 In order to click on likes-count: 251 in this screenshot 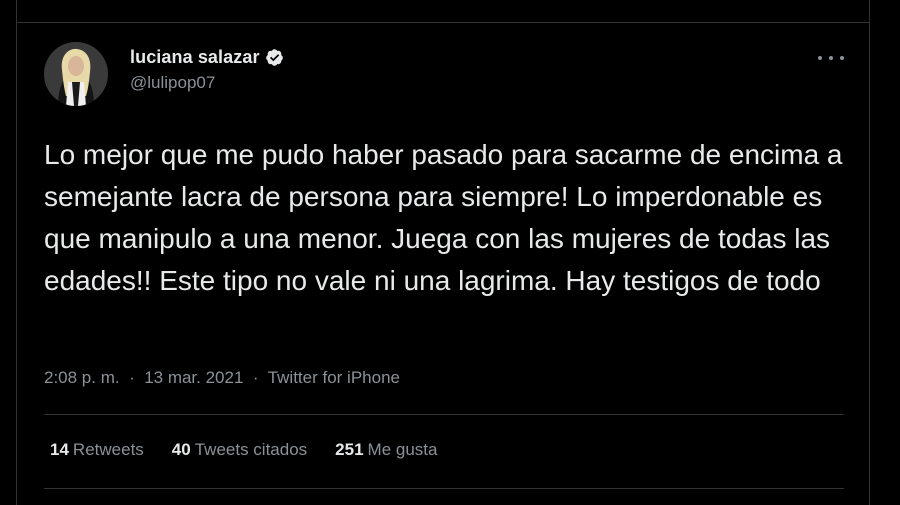, I will do `click(349, 449)`.